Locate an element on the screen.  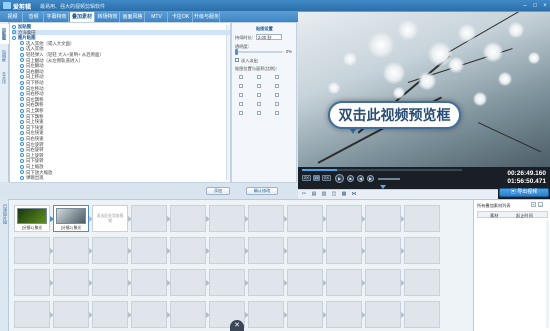
next-frame-button: ▶ is located at coordinates (370, 178).